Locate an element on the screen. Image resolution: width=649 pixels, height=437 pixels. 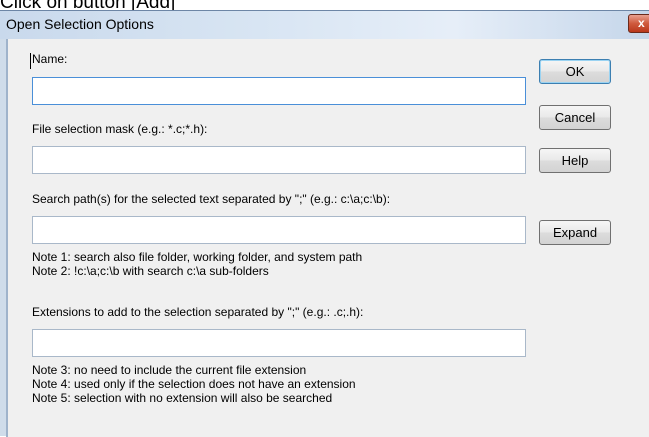
help-button: Help is located at coordinates (575, 160).